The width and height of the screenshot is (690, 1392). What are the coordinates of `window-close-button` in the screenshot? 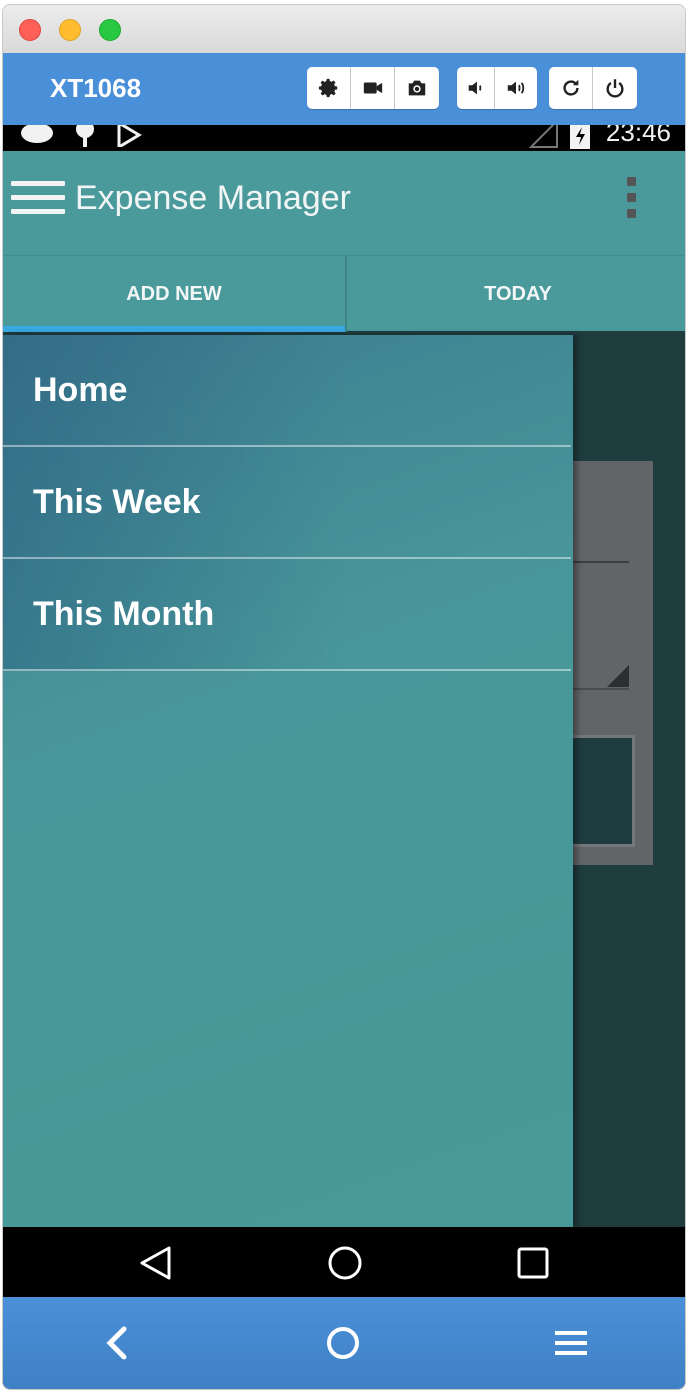 It's located at (30, 30).